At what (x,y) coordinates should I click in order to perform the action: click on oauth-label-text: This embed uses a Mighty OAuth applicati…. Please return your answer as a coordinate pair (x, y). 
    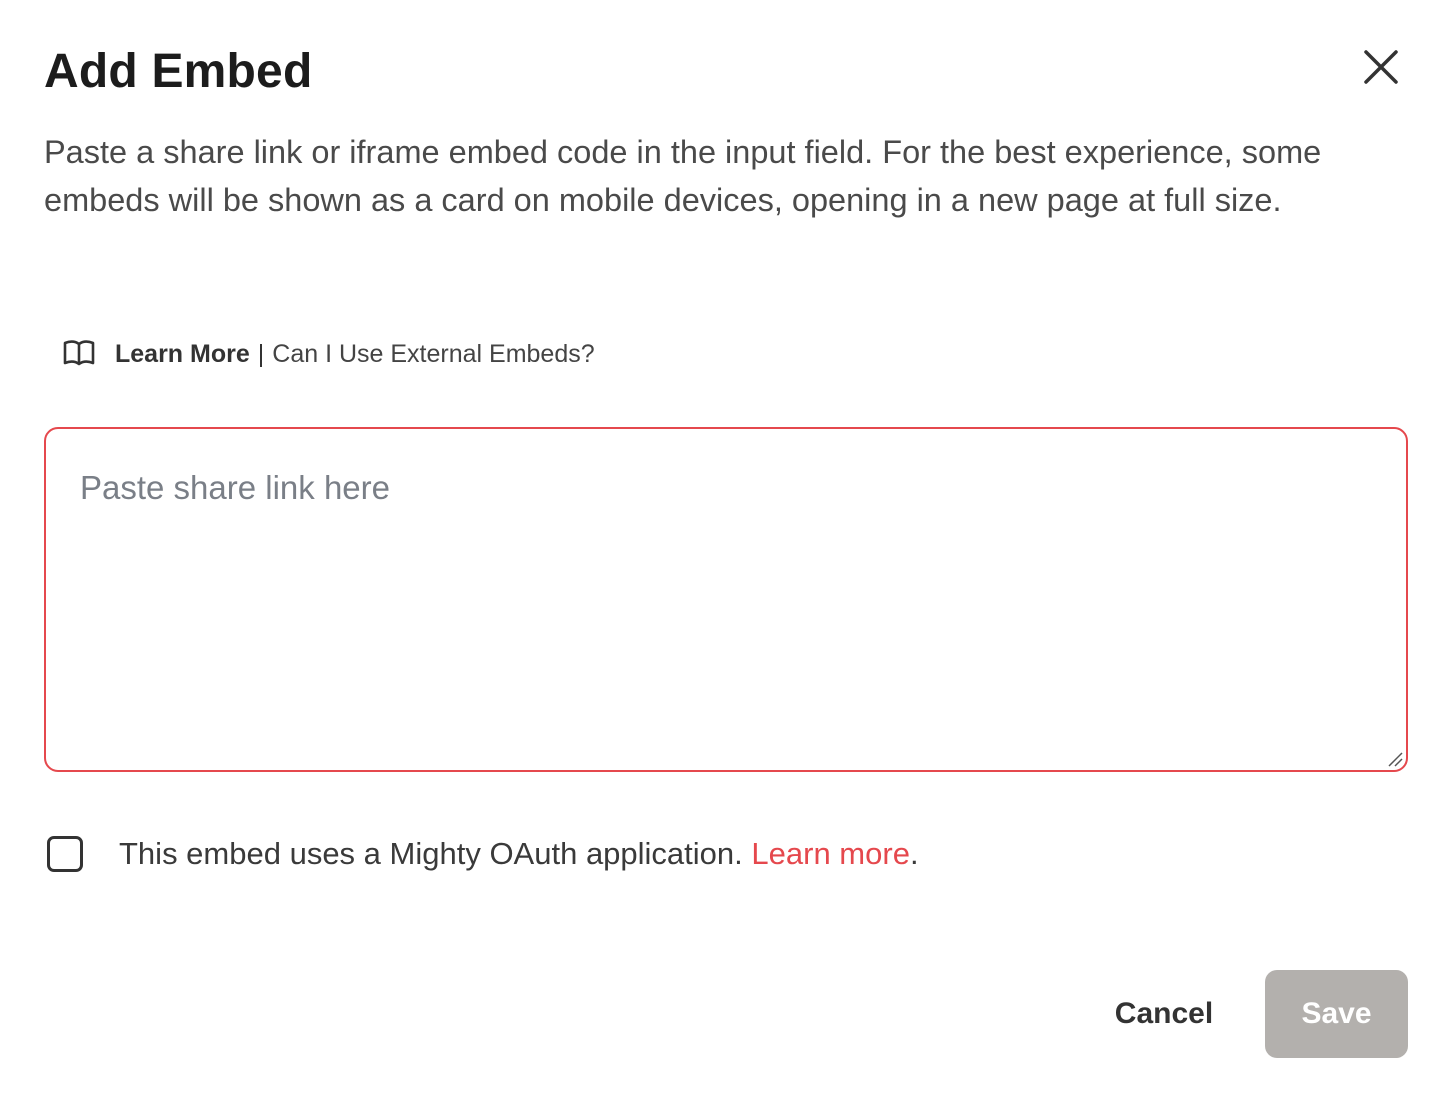
    Looking at the image, I should click on (431, 853).